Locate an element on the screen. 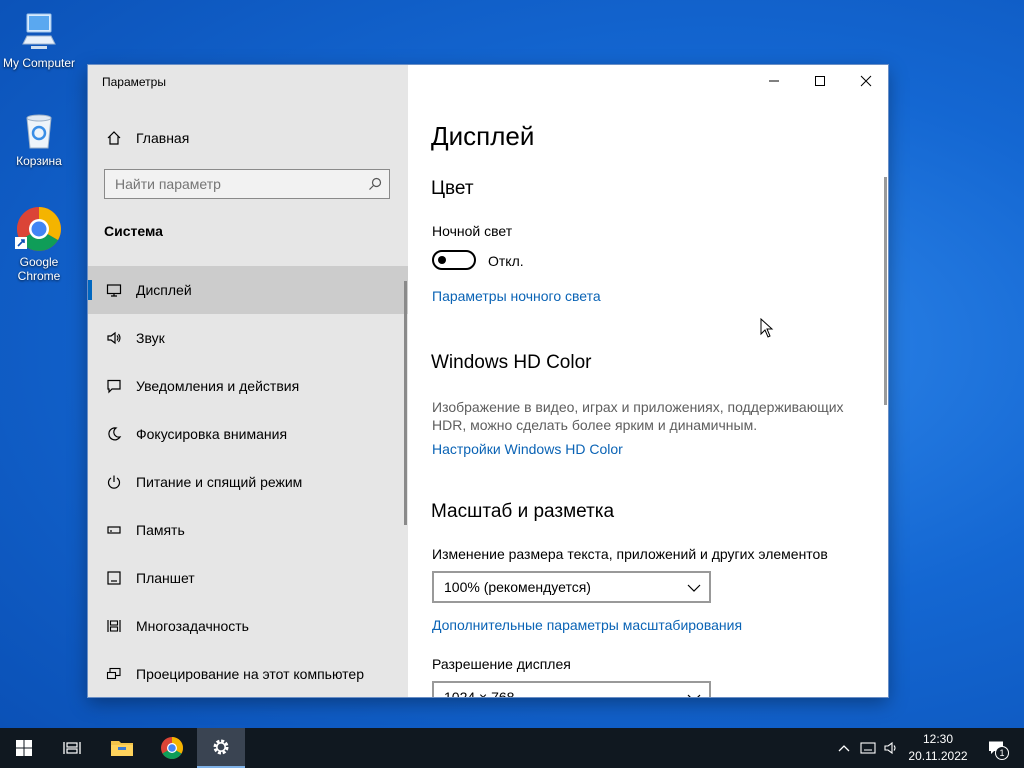  gear-icon is located at coordinates (221, 747).